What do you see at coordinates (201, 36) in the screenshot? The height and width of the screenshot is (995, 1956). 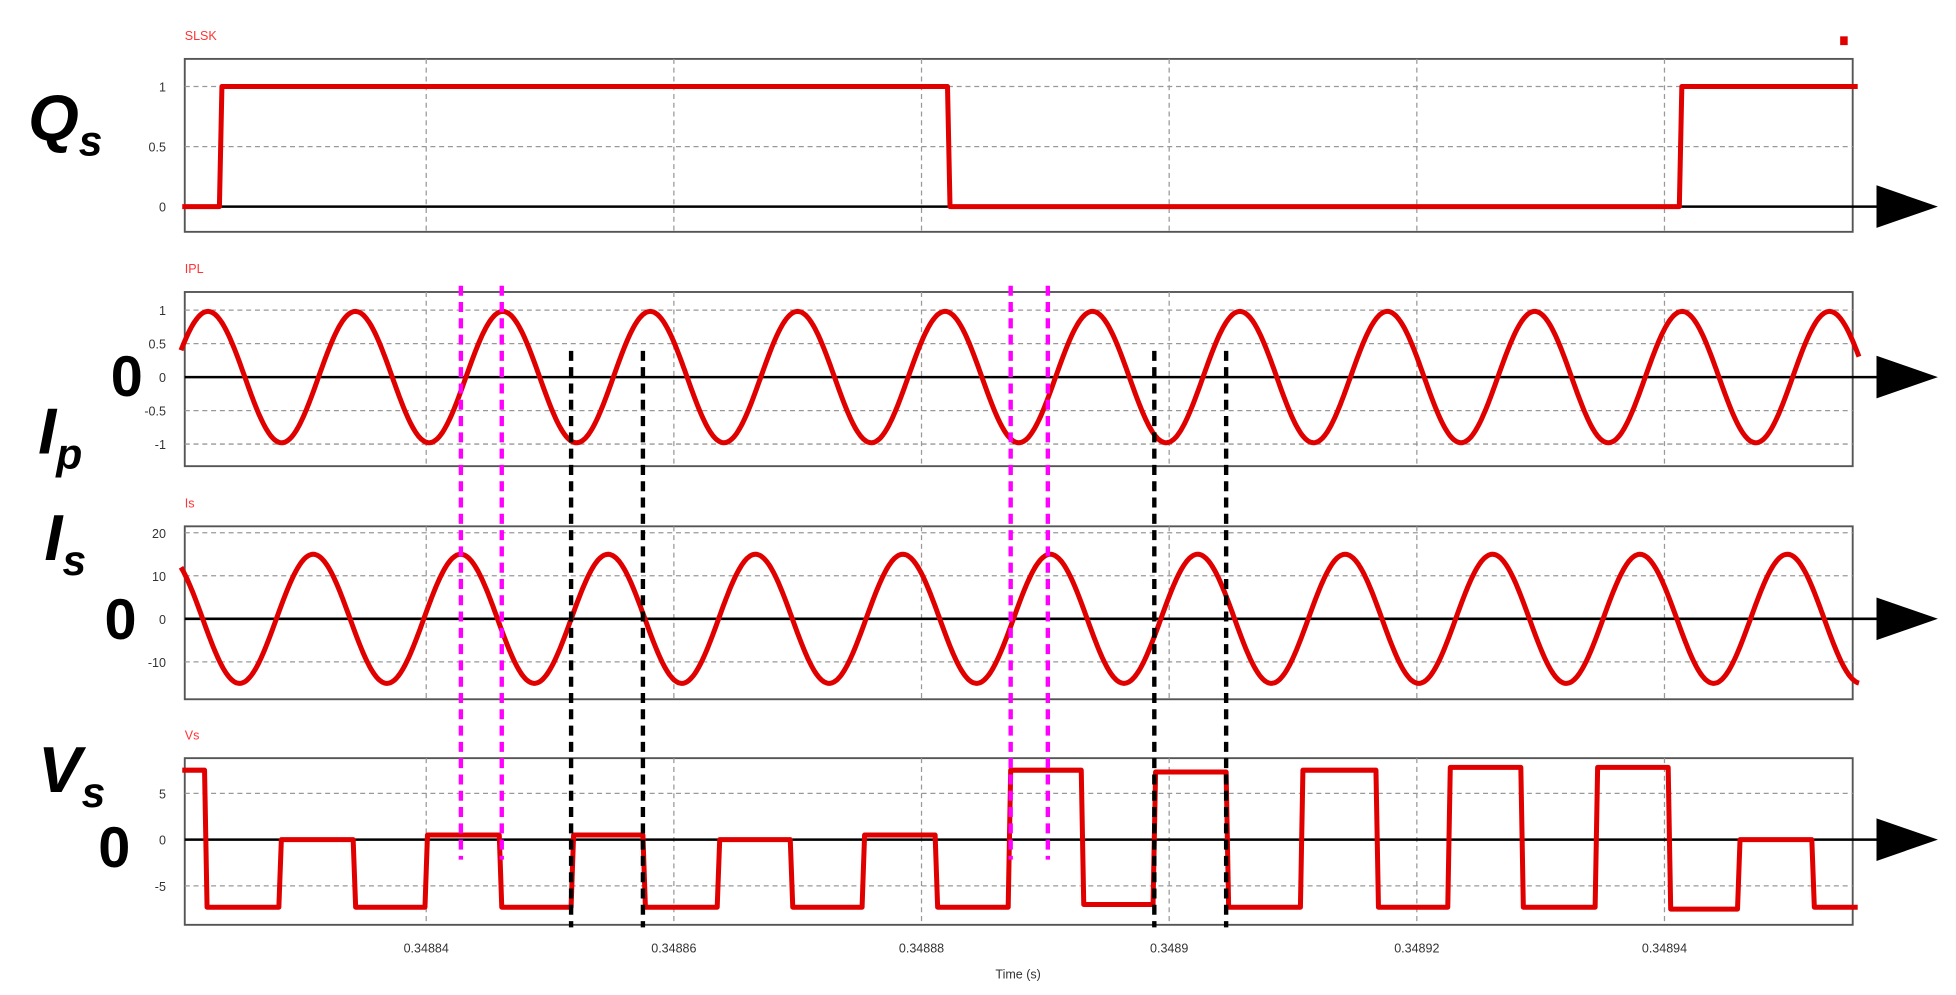 I see `panel-title: SLSK` at bounding box center [201, 36].